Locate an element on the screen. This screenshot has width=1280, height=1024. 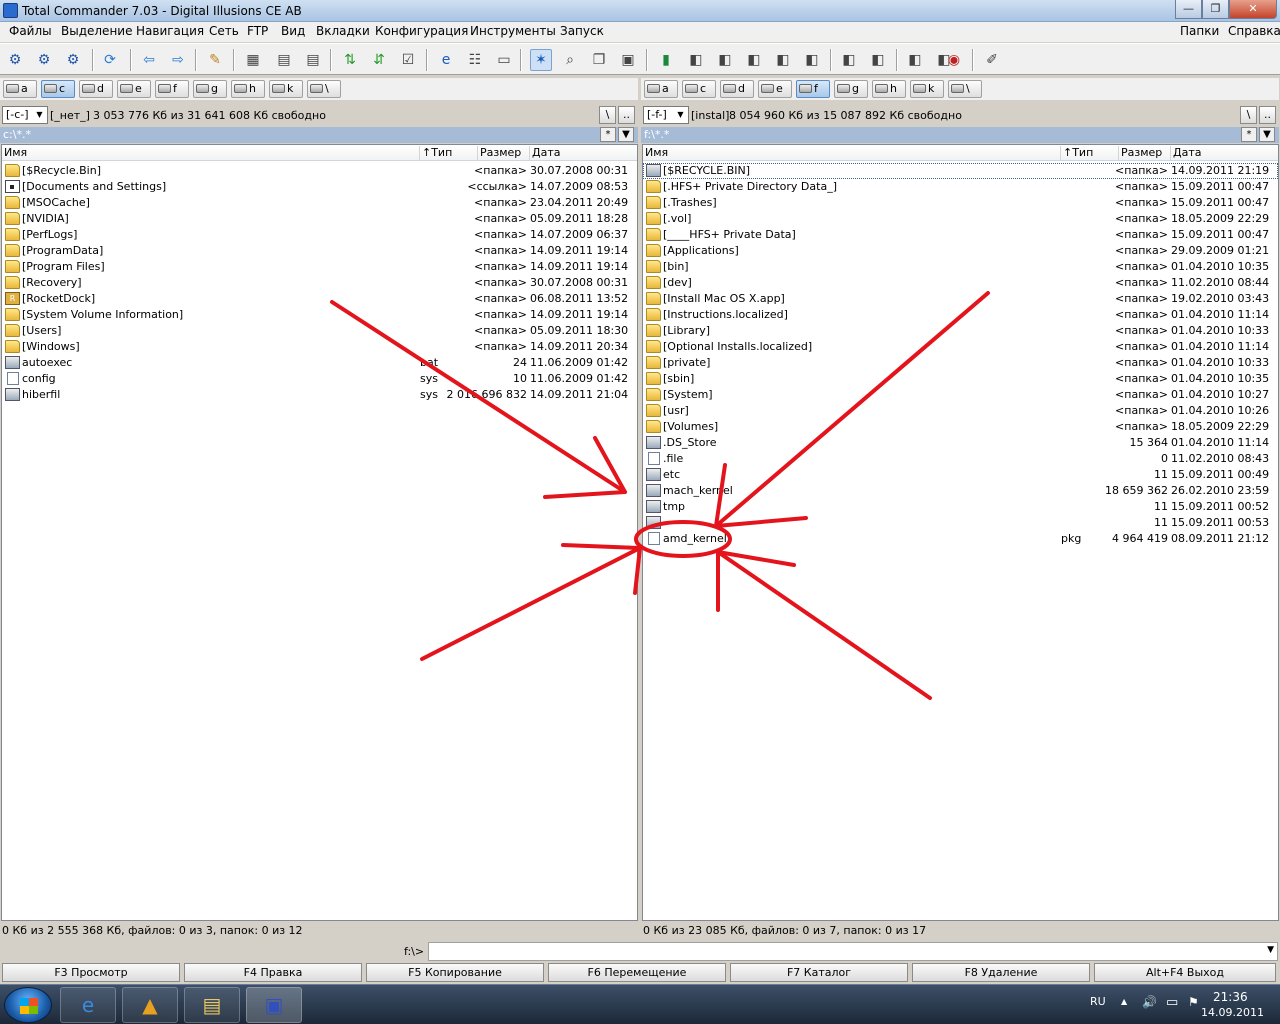
left-root-button: \ is located at coordinates (607, 115).